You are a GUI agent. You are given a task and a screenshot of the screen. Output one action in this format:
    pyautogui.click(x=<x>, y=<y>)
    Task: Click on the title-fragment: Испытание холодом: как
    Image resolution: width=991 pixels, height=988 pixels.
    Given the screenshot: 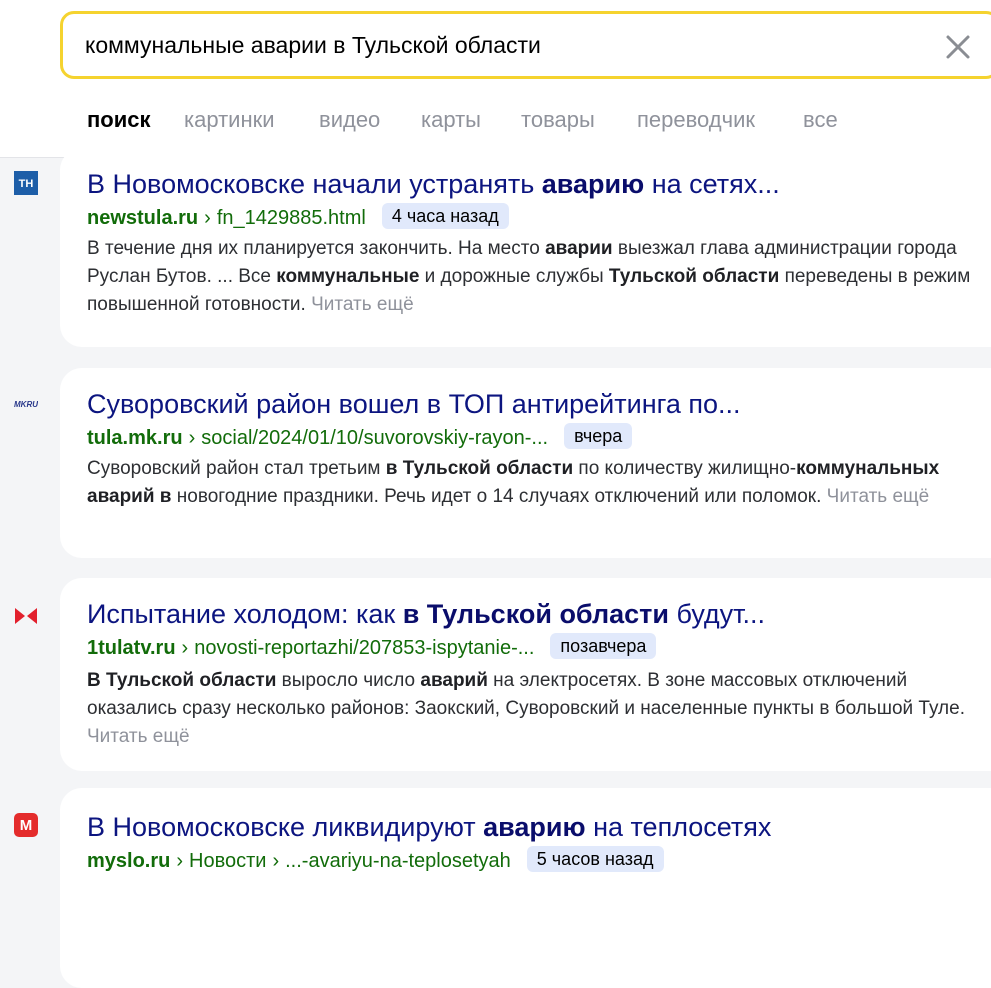 What is the action you would take?
    pyautogui.click(x=245, y=614)
    